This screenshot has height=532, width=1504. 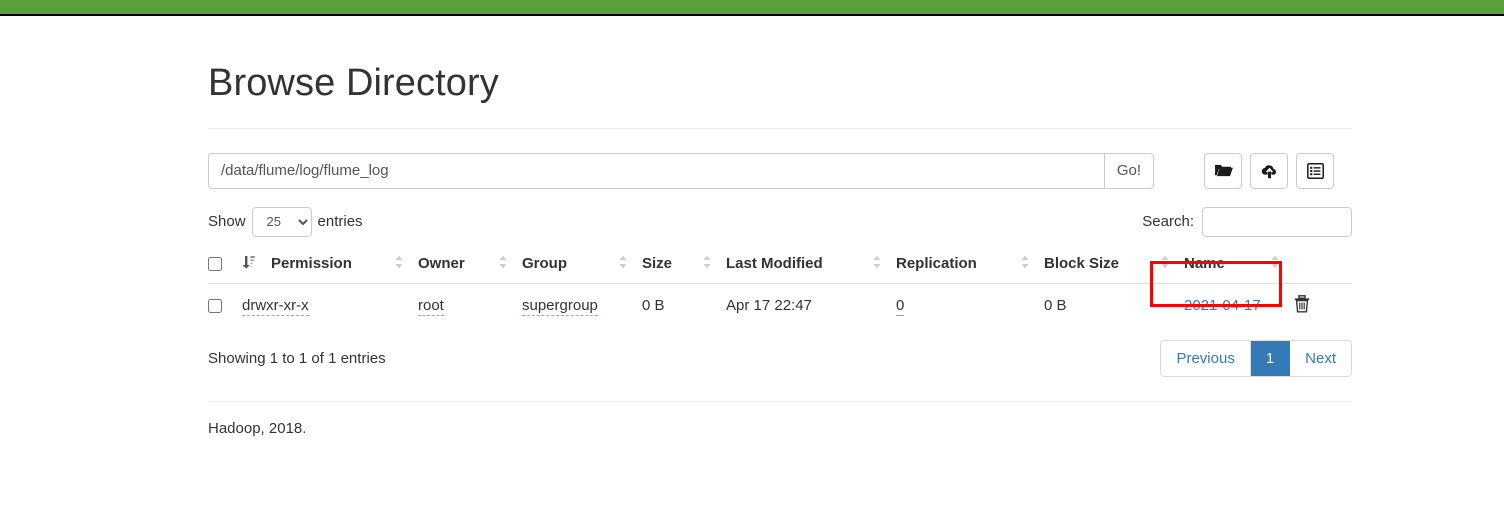 I want to click on header-replication-label: Replication, so click(x=936, y=264).